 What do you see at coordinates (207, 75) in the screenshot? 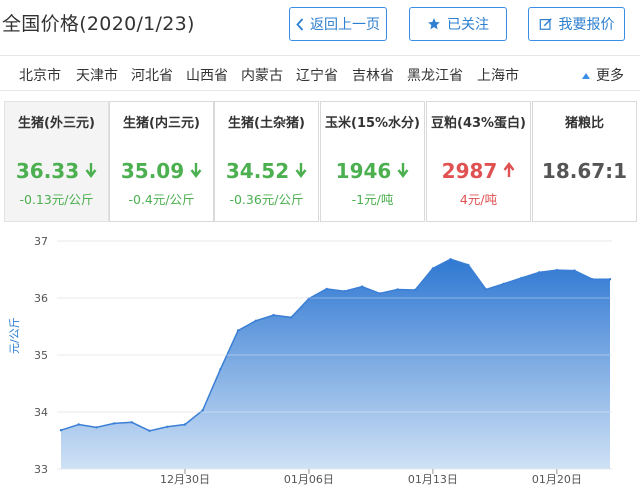
I see `region-item-shanxi: 山西省` at bounding box center [207, 75].